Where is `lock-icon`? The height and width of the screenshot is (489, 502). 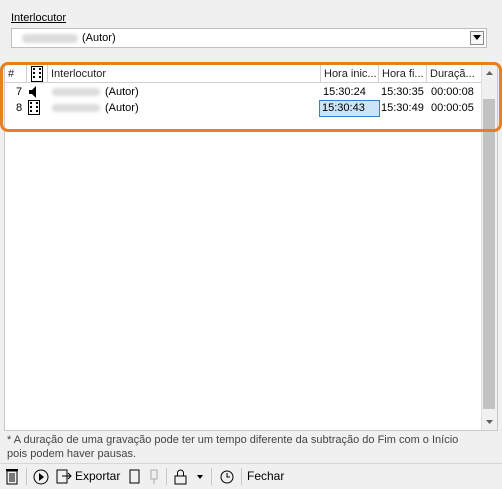
lock-icon is located at coordinates (181, 476).